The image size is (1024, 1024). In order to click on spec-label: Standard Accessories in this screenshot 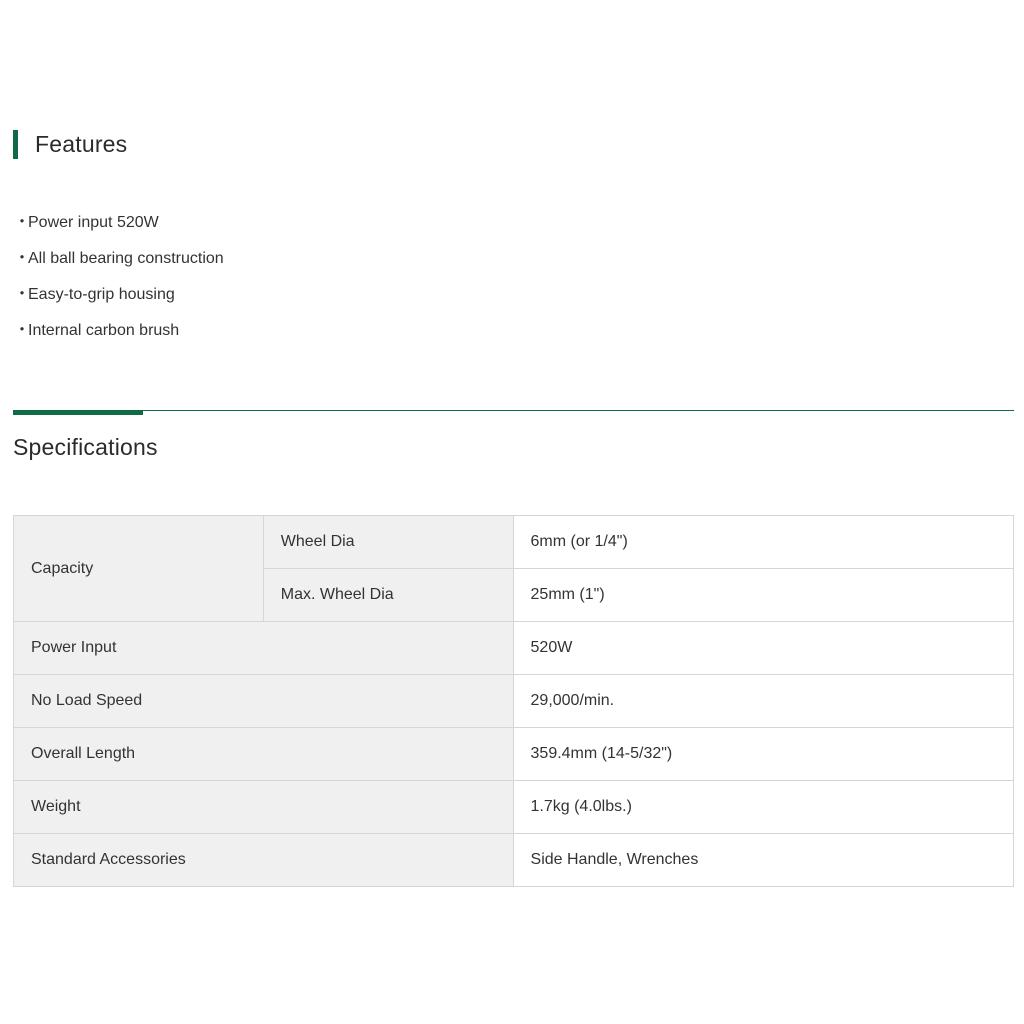, I will do `click(263, 860)`.